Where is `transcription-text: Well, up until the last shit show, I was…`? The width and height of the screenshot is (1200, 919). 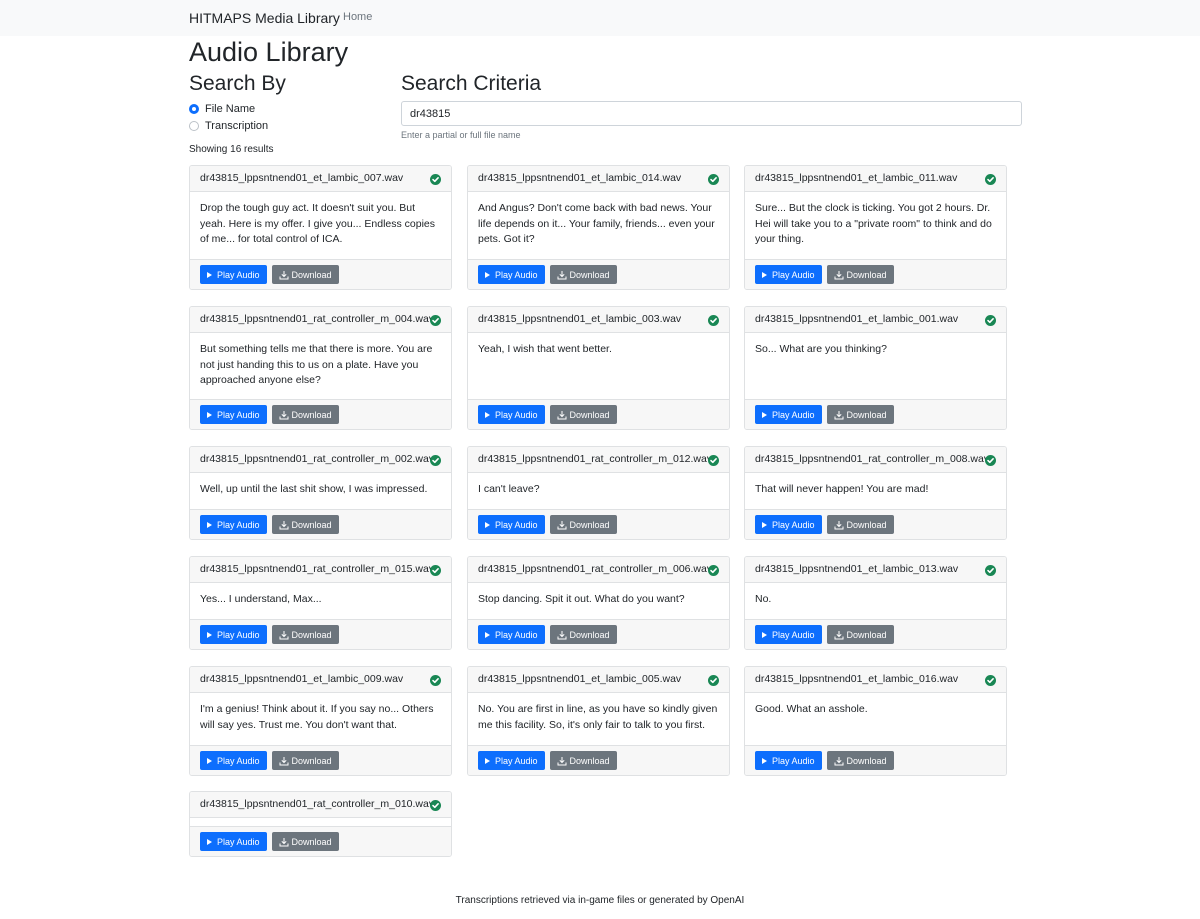
transcription-text: Well, up until the last shit show, I was… is located at coordinates (314, 489).